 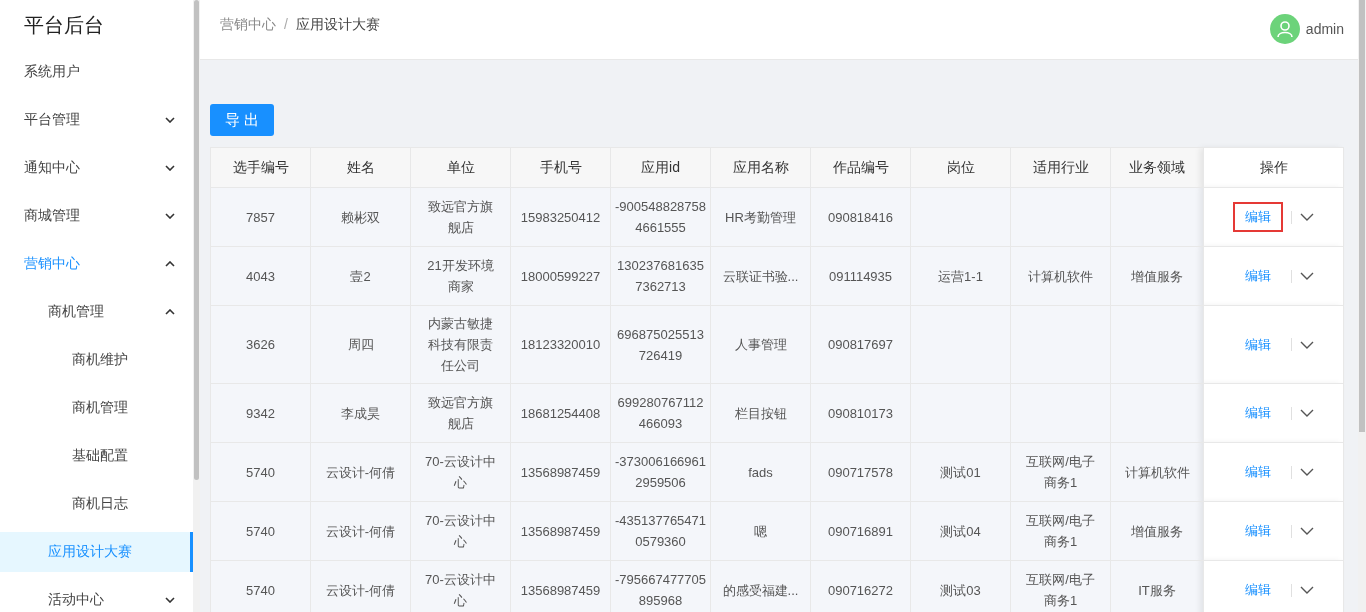 I want to click on username: admin, so click(x=1324, y=28).